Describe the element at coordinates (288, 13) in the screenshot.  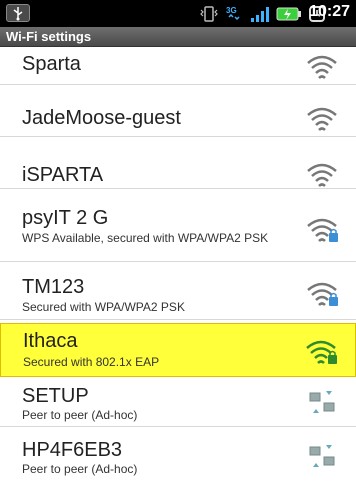
I see `battery-charging-icon` at that location.